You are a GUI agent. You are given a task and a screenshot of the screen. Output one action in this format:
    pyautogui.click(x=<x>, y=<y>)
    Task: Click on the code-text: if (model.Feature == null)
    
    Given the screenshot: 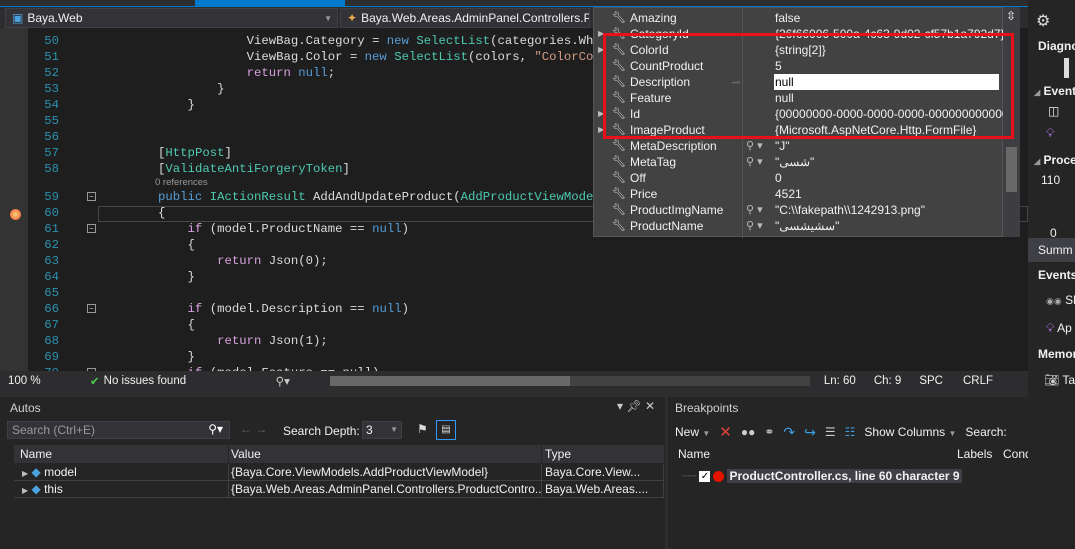 What is the action you would take?
    pyautogui.click(x=239, y=368)
    